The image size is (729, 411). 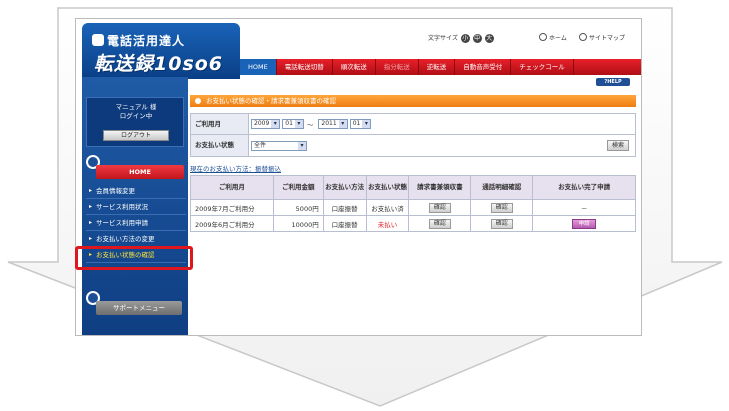 What do you see at coordinates (293, 124) in the screenshot?
I see `from-month-select: 01` at bounding box center [293, 124].